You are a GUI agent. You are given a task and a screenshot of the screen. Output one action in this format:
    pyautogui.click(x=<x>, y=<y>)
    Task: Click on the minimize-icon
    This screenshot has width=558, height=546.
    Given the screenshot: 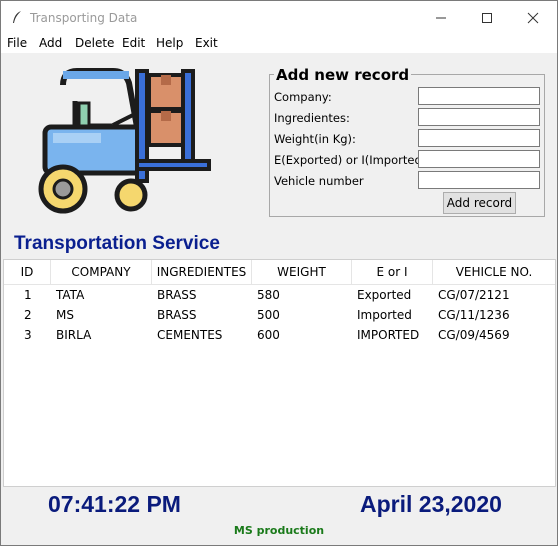 What is the action you would take?
    pyautogui.click(x=441, y=17)
    